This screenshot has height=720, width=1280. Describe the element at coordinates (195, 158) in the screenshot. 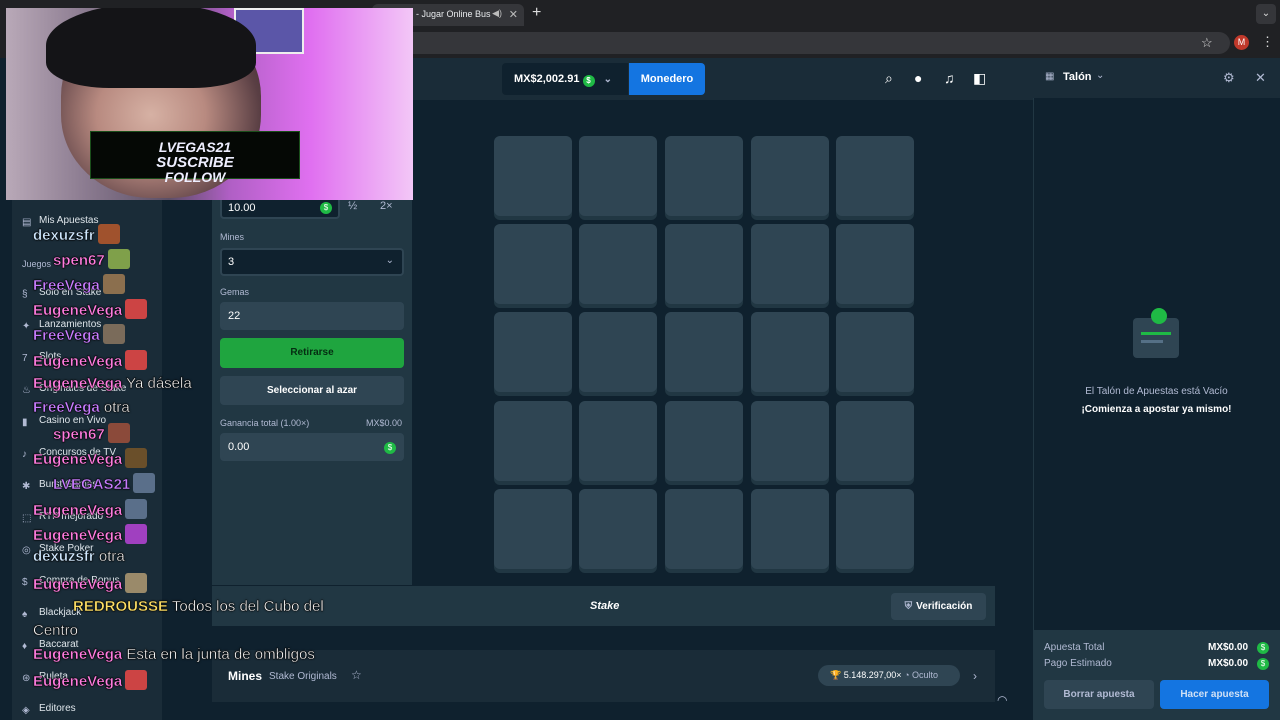

I see `subscribe-banner: LVEGAS21 SUSCRIBE FOLLOW` at that location.